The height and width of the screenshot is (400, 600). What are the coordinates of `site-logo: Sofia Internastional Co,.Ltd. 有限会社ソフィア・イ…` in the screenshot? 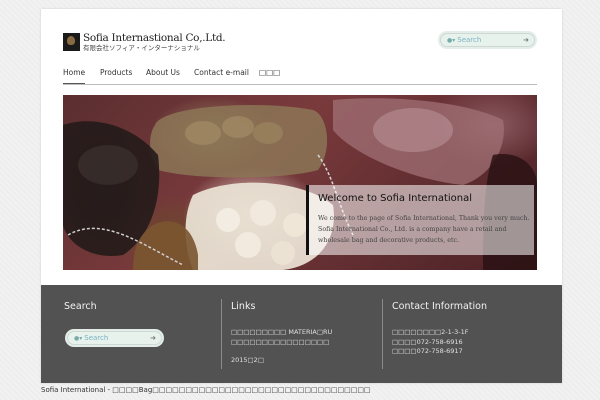 It's located at (144, 42).